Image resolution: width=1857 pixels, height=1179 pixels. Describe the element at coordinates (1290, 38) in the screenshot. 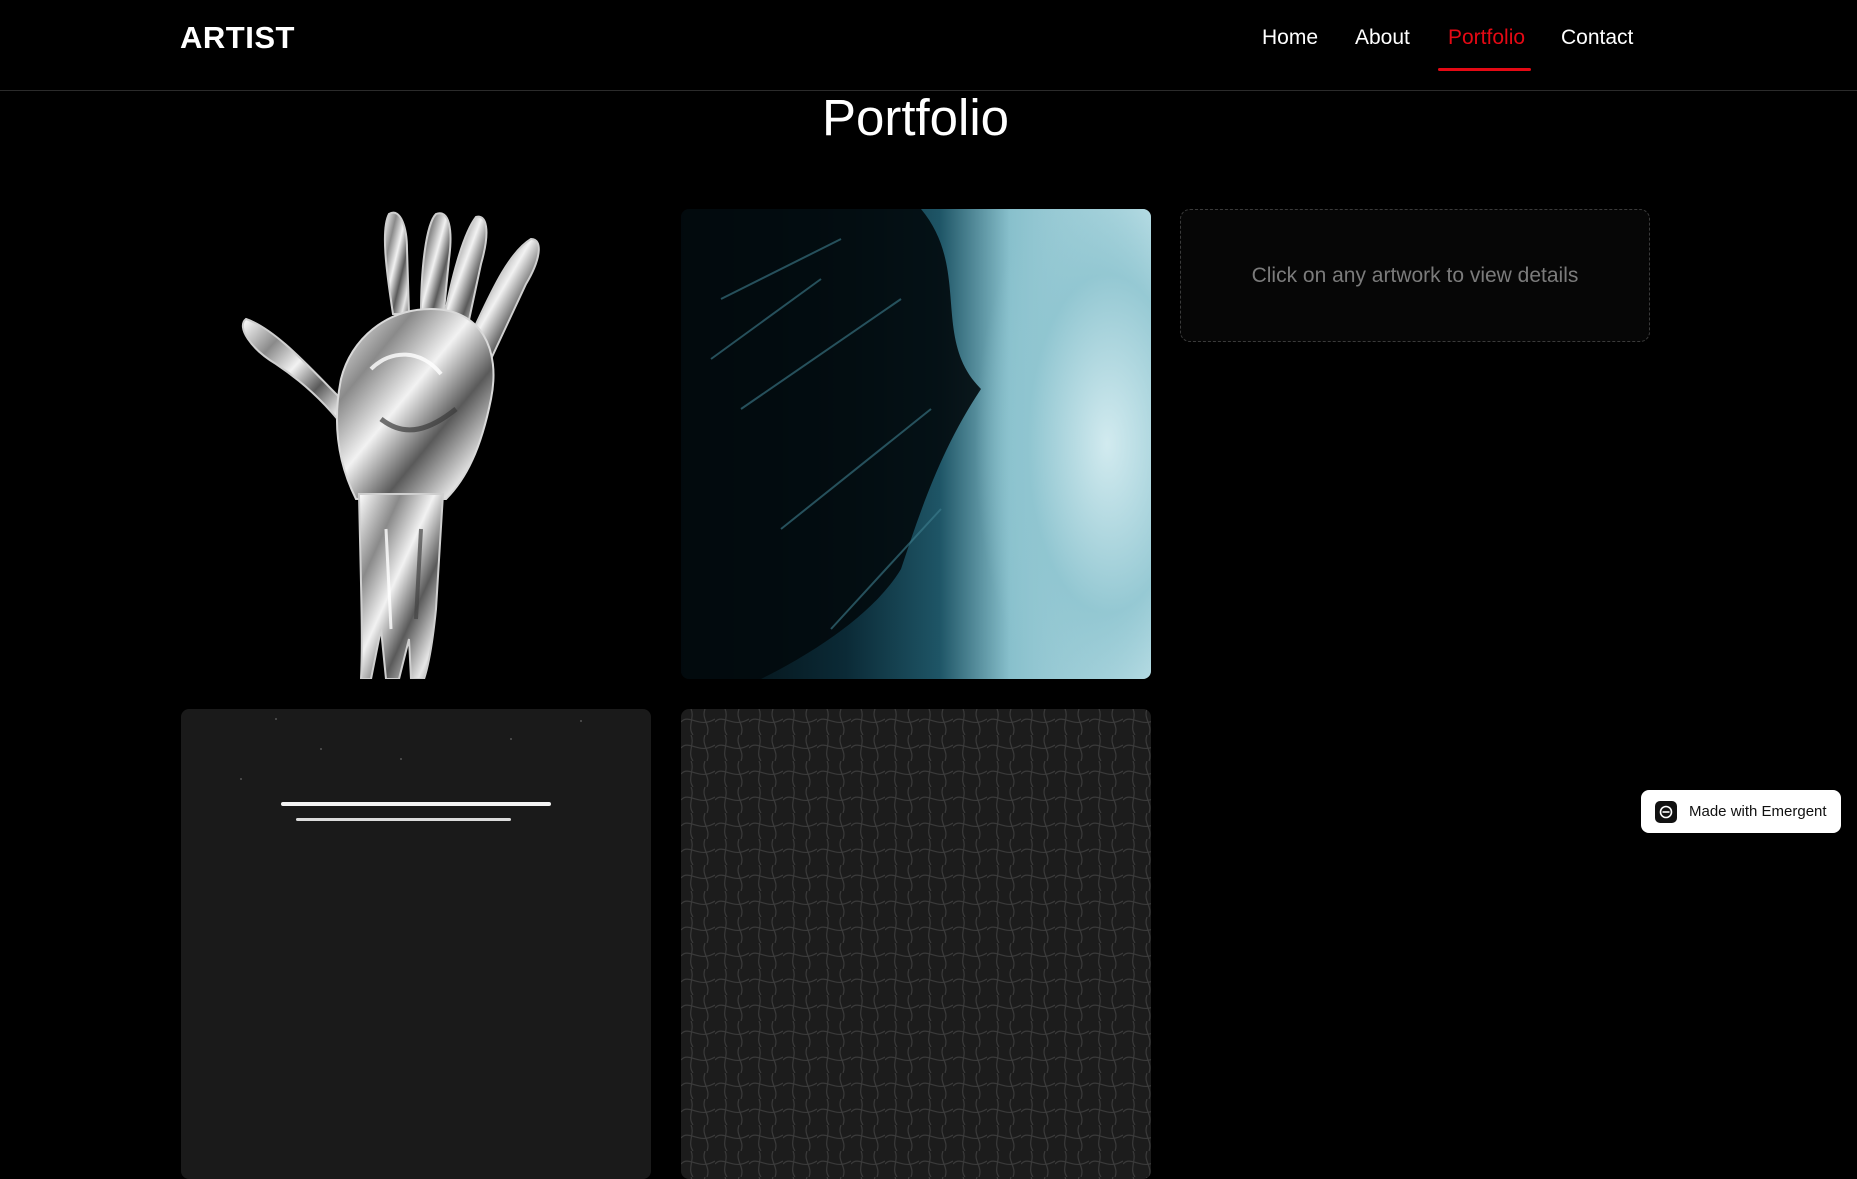

I see `nav-home: Home` at that location.